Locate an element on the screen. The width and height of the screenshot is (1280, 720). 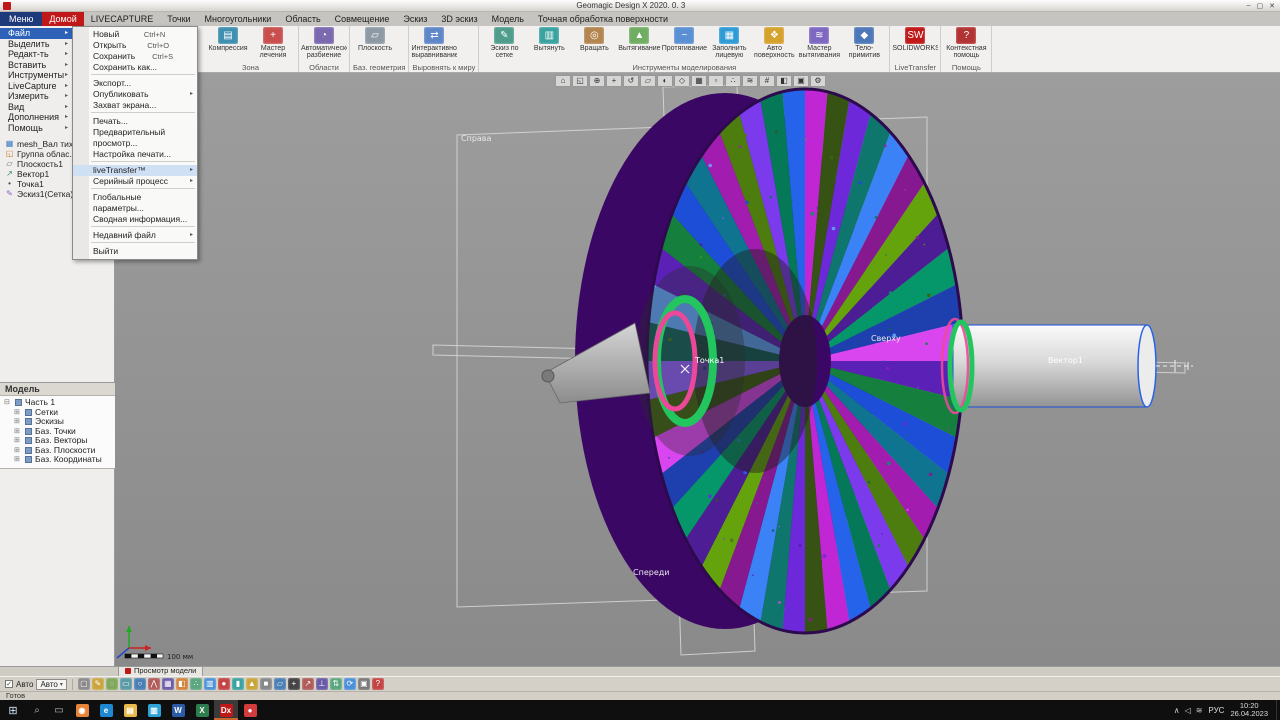
task-view-icon: ▭ is located at coordinates (59, 710).